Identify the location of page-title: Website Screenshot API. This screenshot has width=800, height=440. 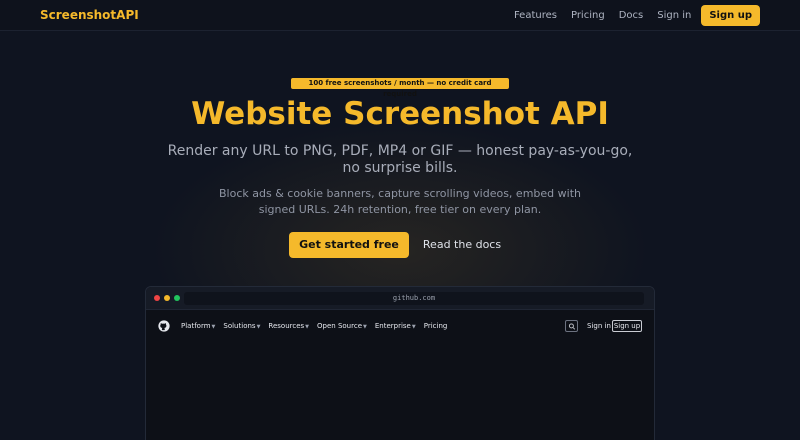
(400, 114).